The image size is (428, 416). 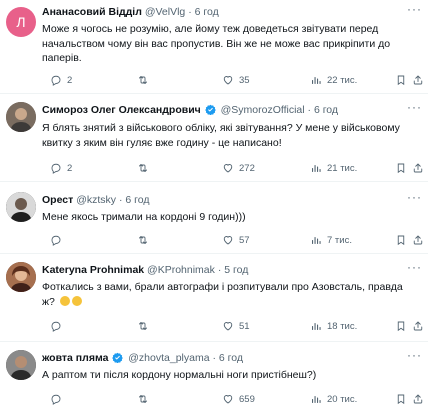 What do you see at coordinates (263, 110) in the screenshot?
I see `author-handle: @SymorozOfficial` at bounding box center [263, 110].